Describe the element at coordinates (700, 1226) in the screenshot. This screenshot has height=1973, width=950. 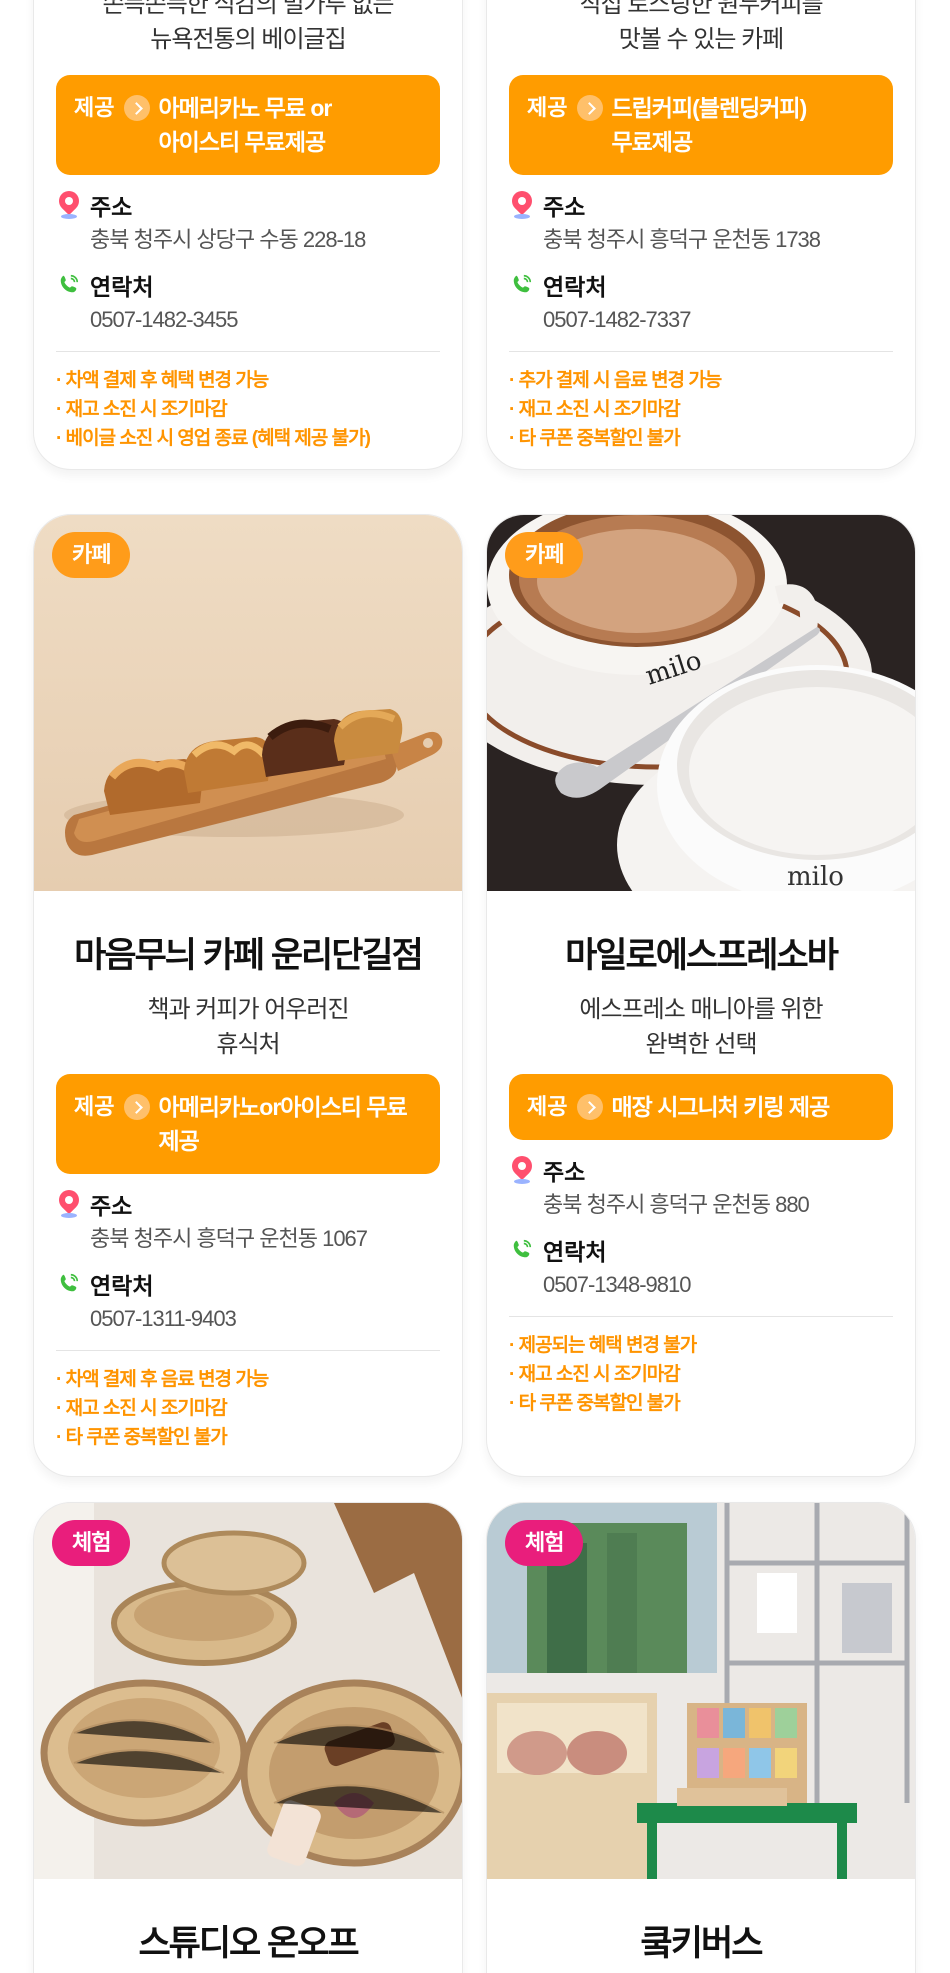
I see `store-info: 주소 충북 청주시 흥덕구 운천동 880 연락처 0507-1348-9810` at that location.